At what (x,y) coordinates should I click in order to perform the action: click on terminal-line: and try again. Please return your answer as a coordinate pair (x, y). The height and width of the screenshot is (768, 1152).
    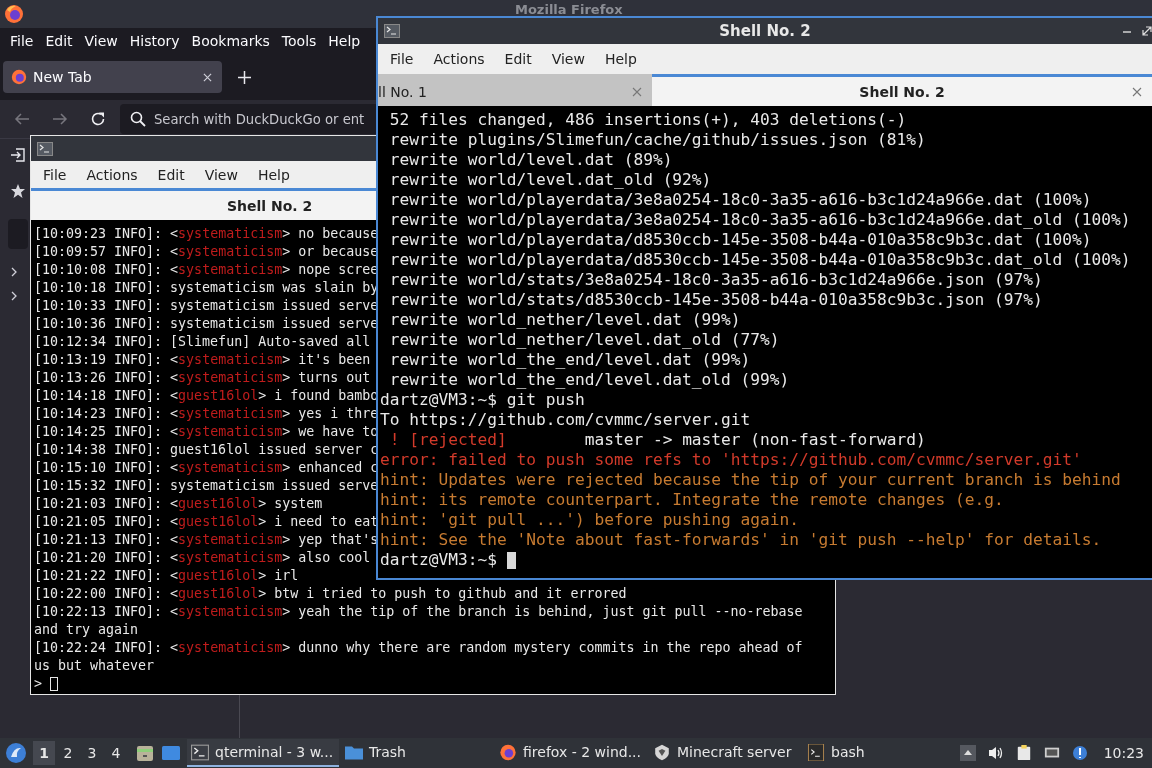
    Looking at the image, I should click on (86, 630).